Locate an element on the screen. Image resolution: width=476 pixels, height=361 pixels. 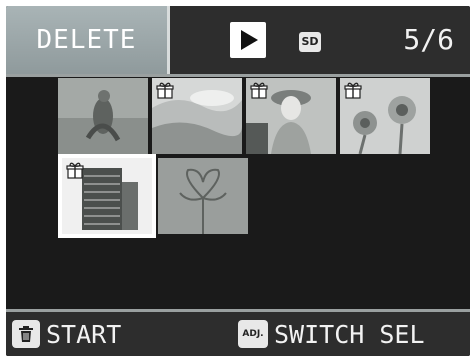
bottom-bar: START ADJ. SWITCH SEL is located at coordinates (238, 332).